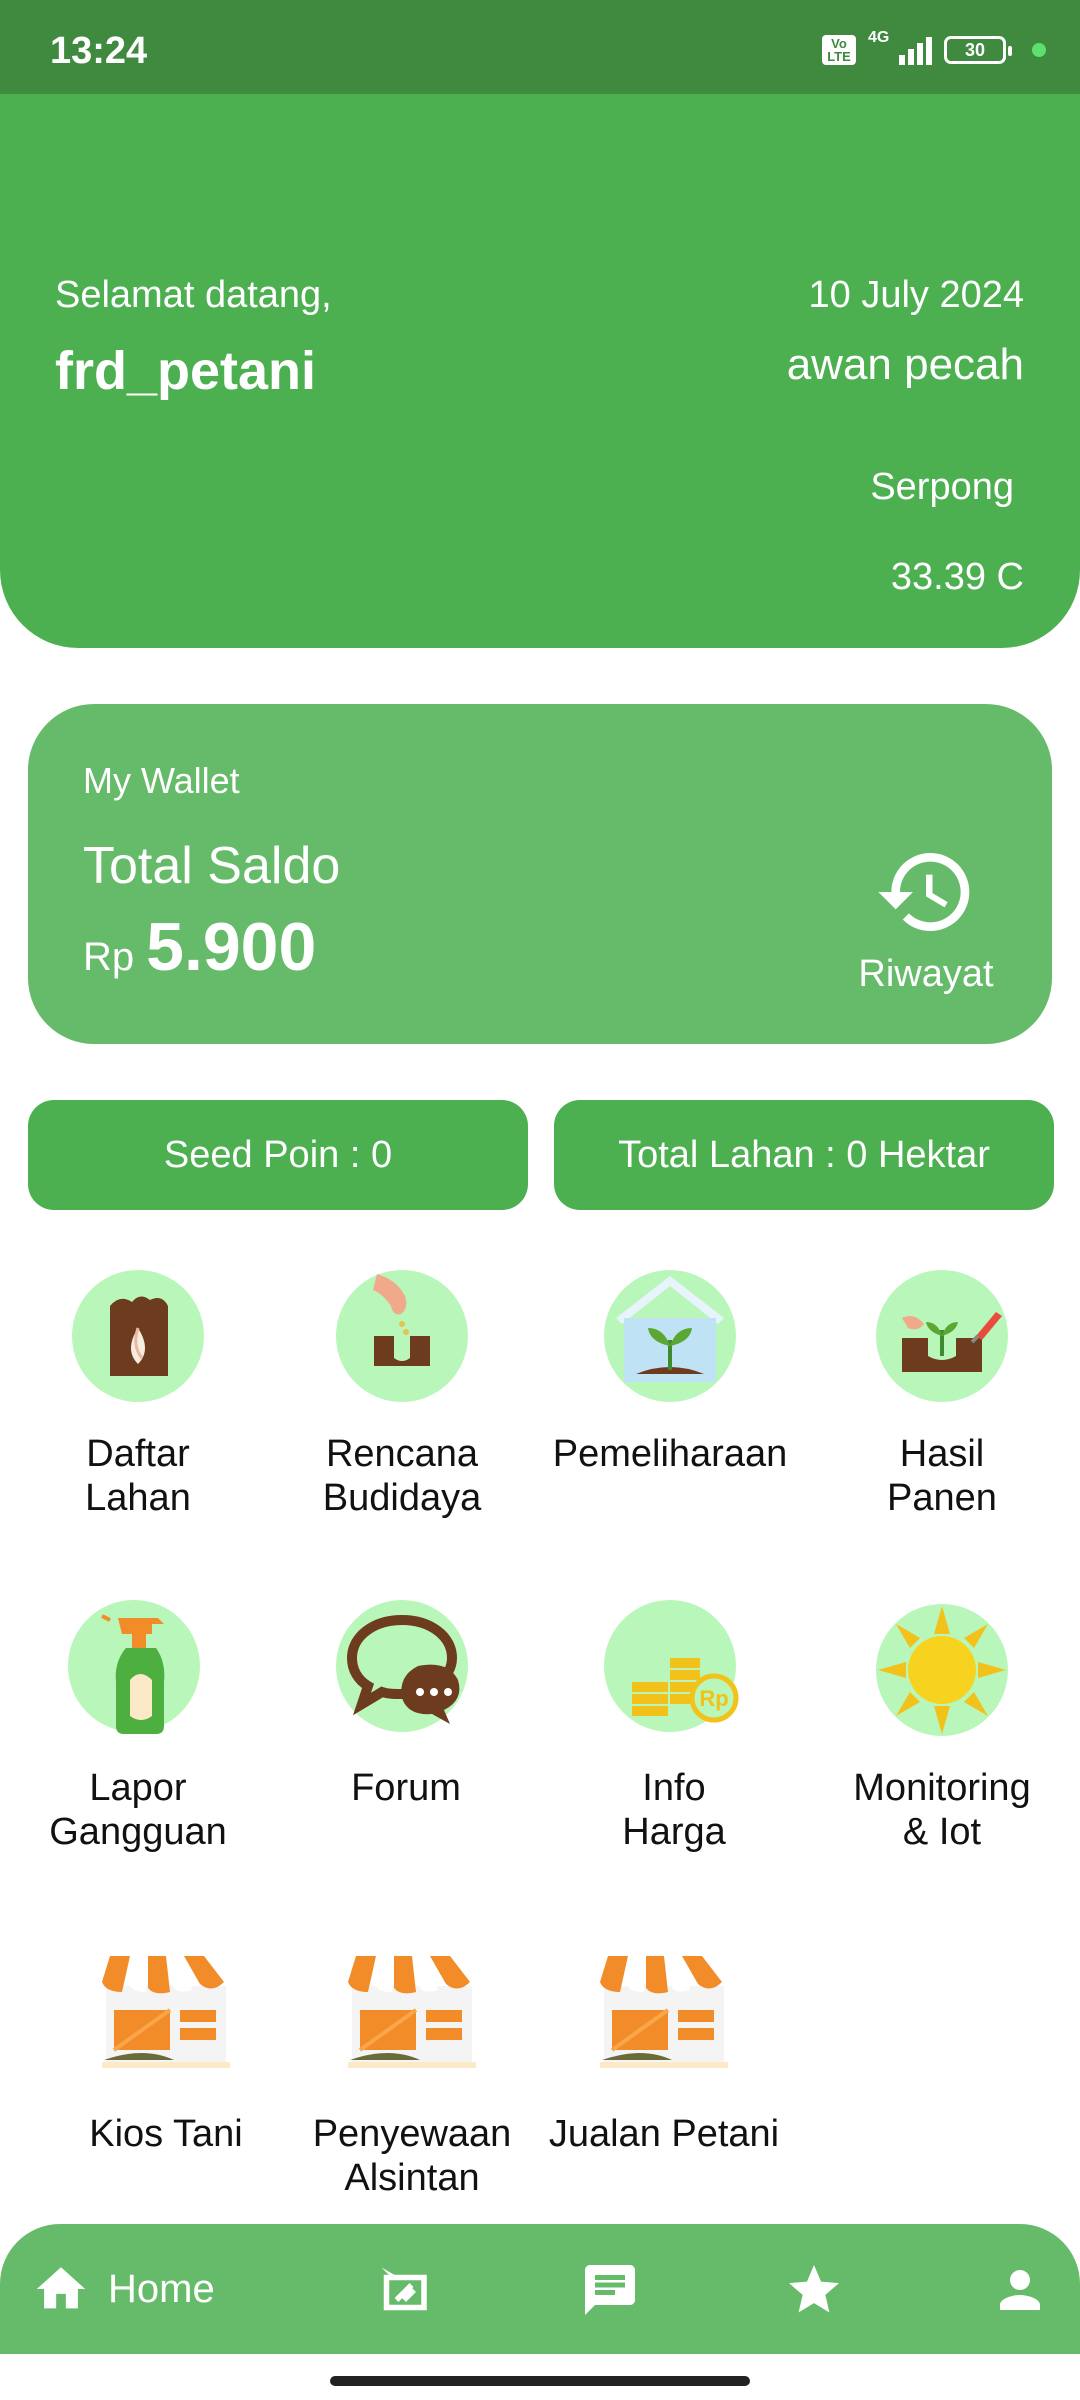 The image size is (1080, 2400). Describe the element at coordinates (713, 1698) in the screenshot. I see `svg-text: Rp` at that location.